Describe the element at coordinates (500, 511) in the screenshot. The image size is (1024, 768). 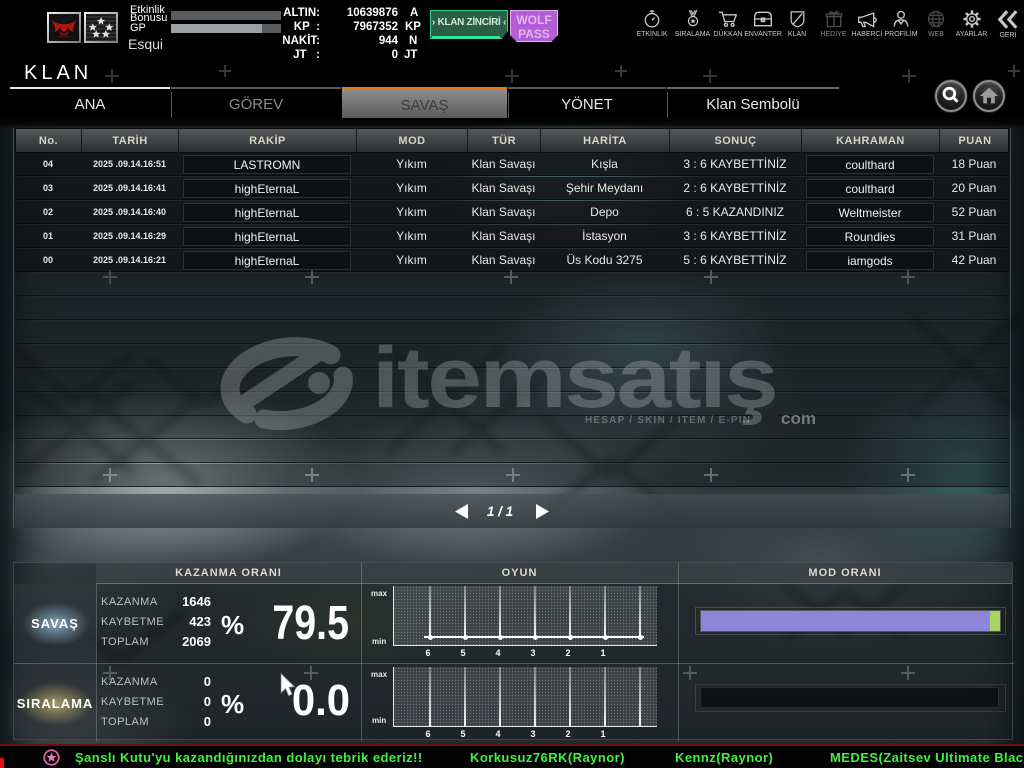
I see `svg-text: 1 / 1` at that location.